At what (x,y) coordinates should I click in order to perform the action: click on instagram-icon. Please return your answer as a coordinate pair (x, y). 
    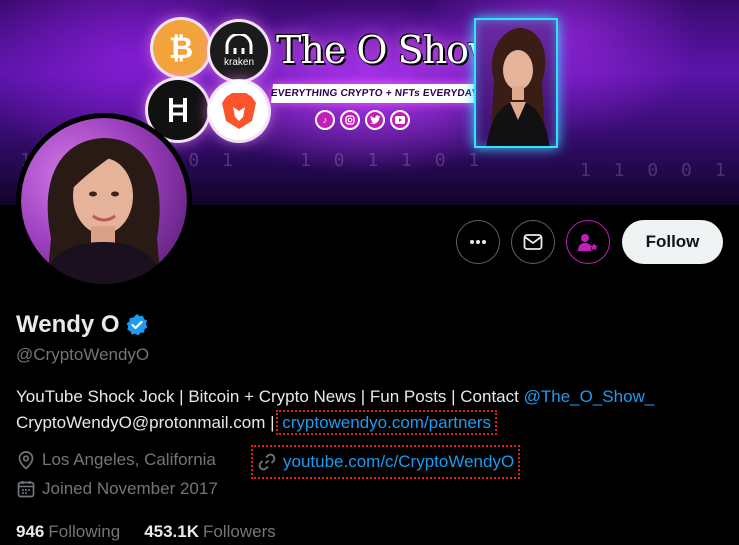
    Looking at the image, I should click on (350, 120).